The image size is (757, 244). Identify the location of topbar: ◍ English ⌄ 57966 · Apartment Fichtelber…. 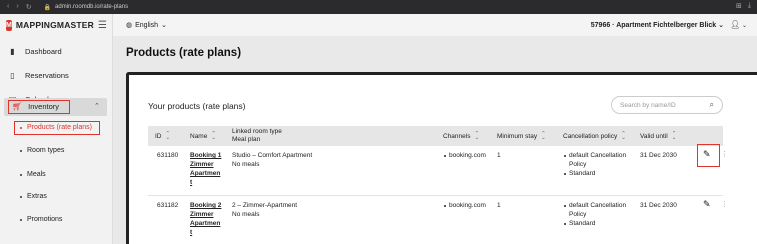
(435, 25).